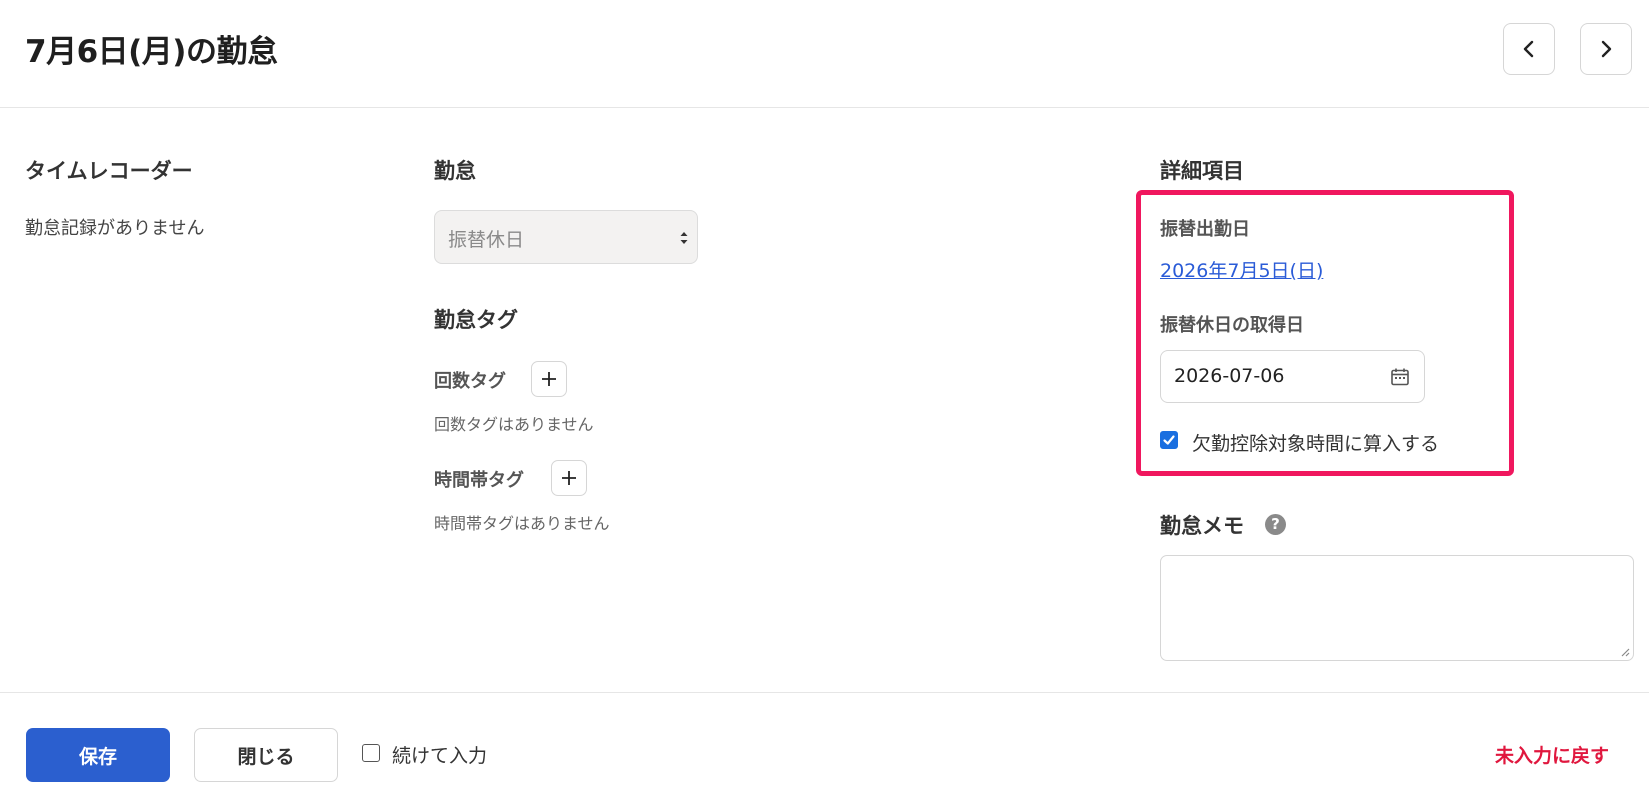  Describe the element at coordinates (514, 424) in the screenshot. I see `count-tag-empty-text: 回数タグはありません` at that location.